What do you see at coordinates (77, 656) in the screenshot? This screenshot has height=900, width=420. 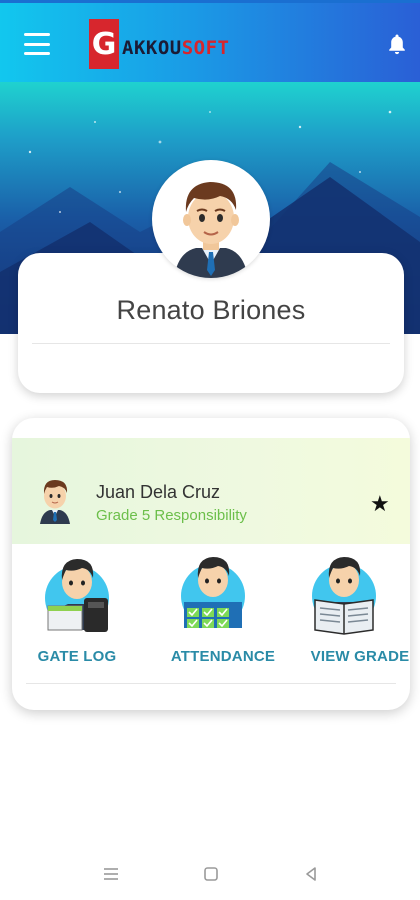 I see `gate-log-label: GATE LOG` at bounding box center [77, 656].